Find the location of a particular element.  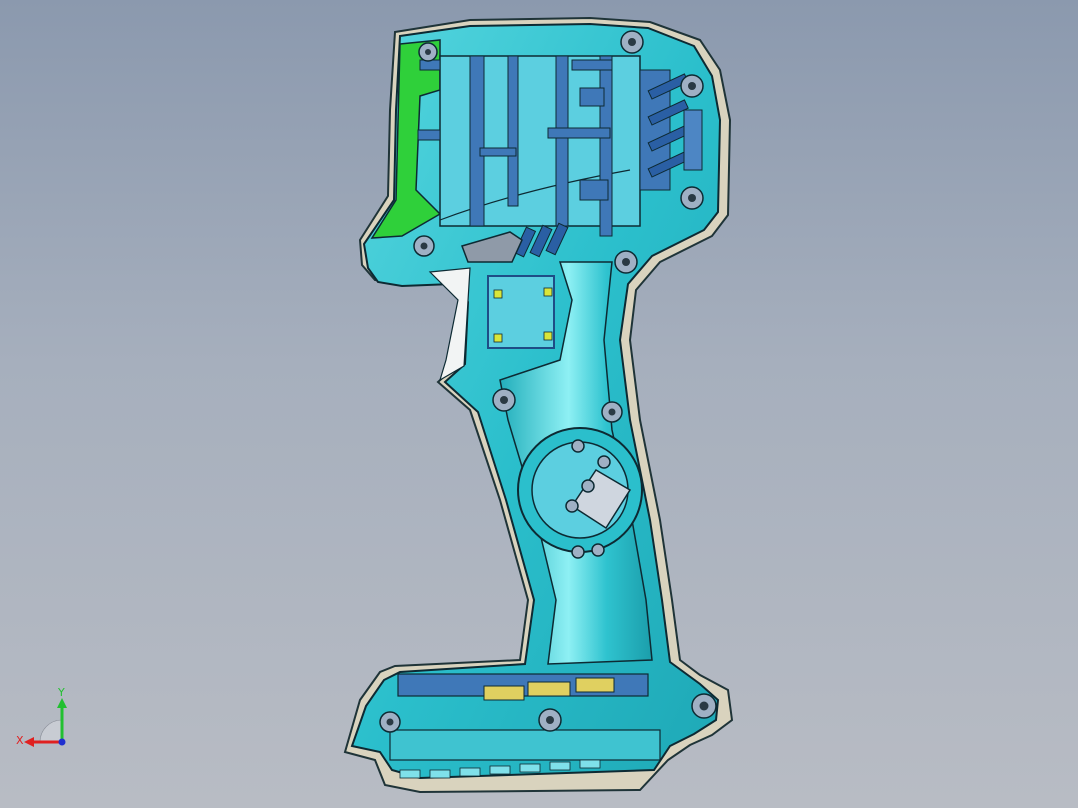

x-axis-arrow is located at coordinates (29, 742).